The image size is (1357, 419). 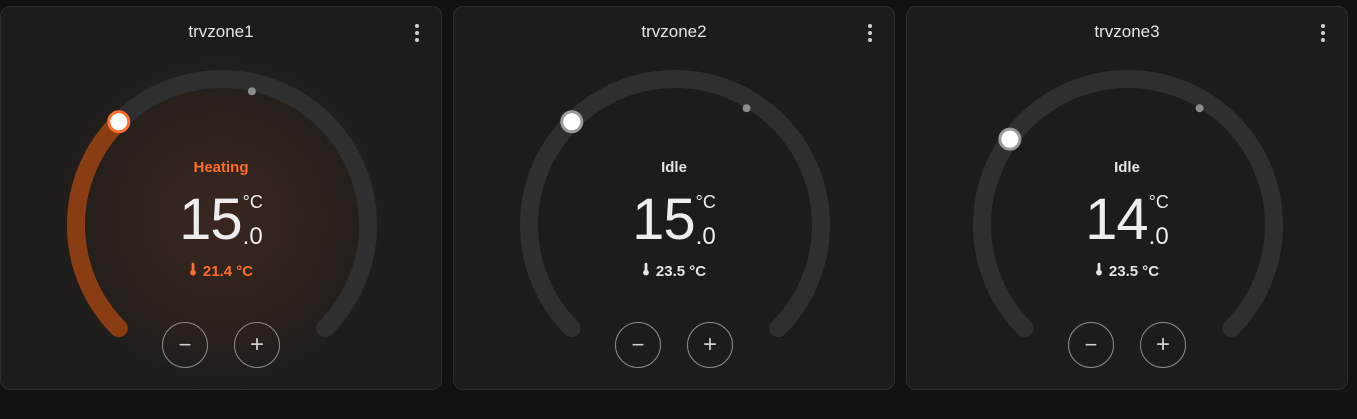 What do you see at coordinates (1117, 219) in the screenshot?
I see `target-temperature-integer: 14` at bounding box center [1117, 219].